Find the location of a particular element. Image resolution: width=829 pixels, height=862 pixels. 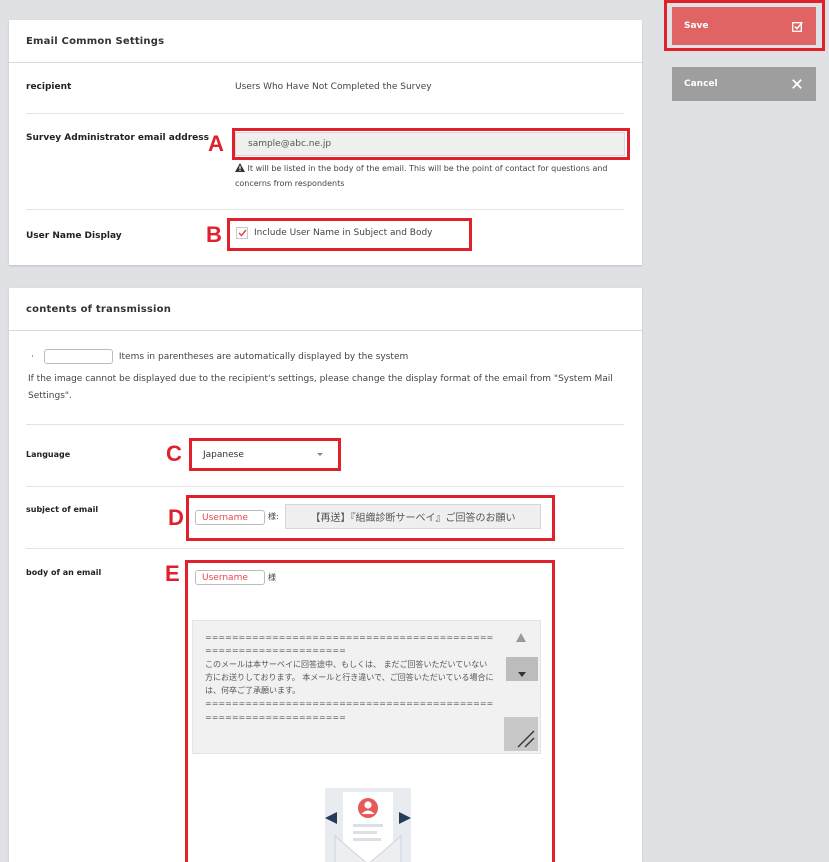

email-common-settings-title: Email Common Settings is located at coordinates (325, 41).